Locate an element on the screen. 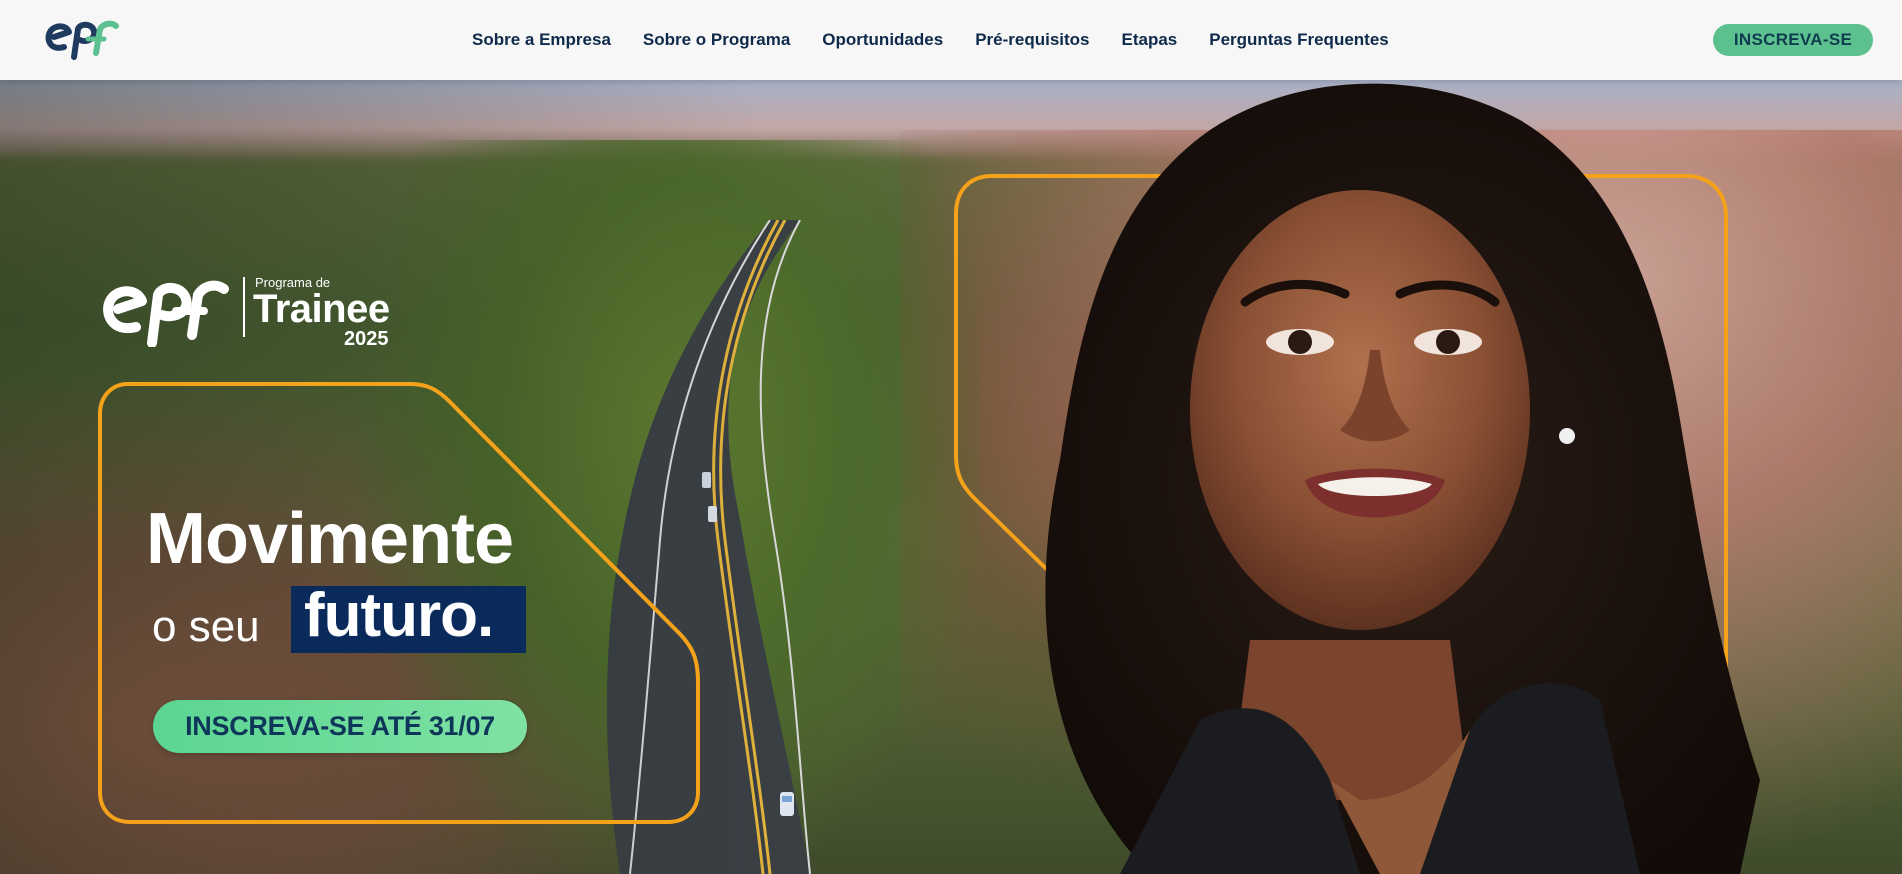 The height and width of the screenshot is (874, 1902). hero-subline-prefix: o seu is located at coordinates (206, 626).